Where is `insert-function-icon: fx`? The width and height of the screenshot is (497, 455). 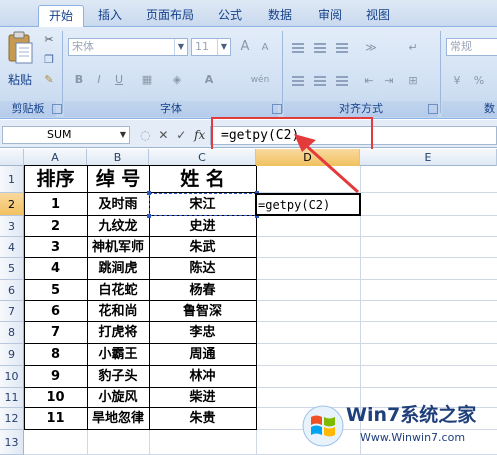
insert-function-icon: fx is located at coordinates (199, 135).